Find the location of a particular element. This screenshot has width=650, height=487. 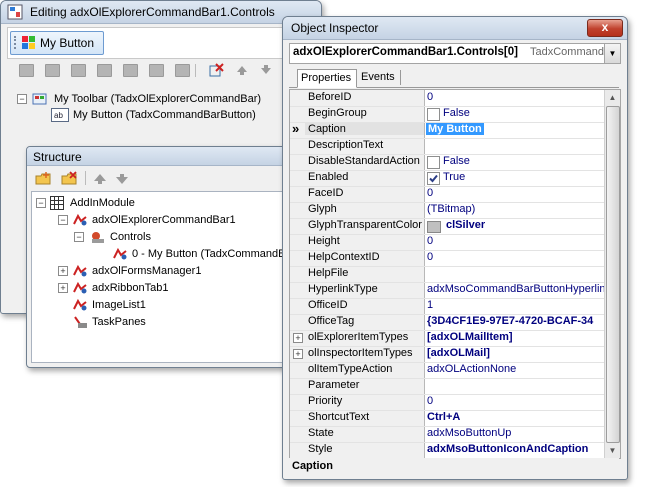

property-value: {3D4CF1E9-97E7-4720-BCAF-34 is located at coordinates (510, 321).